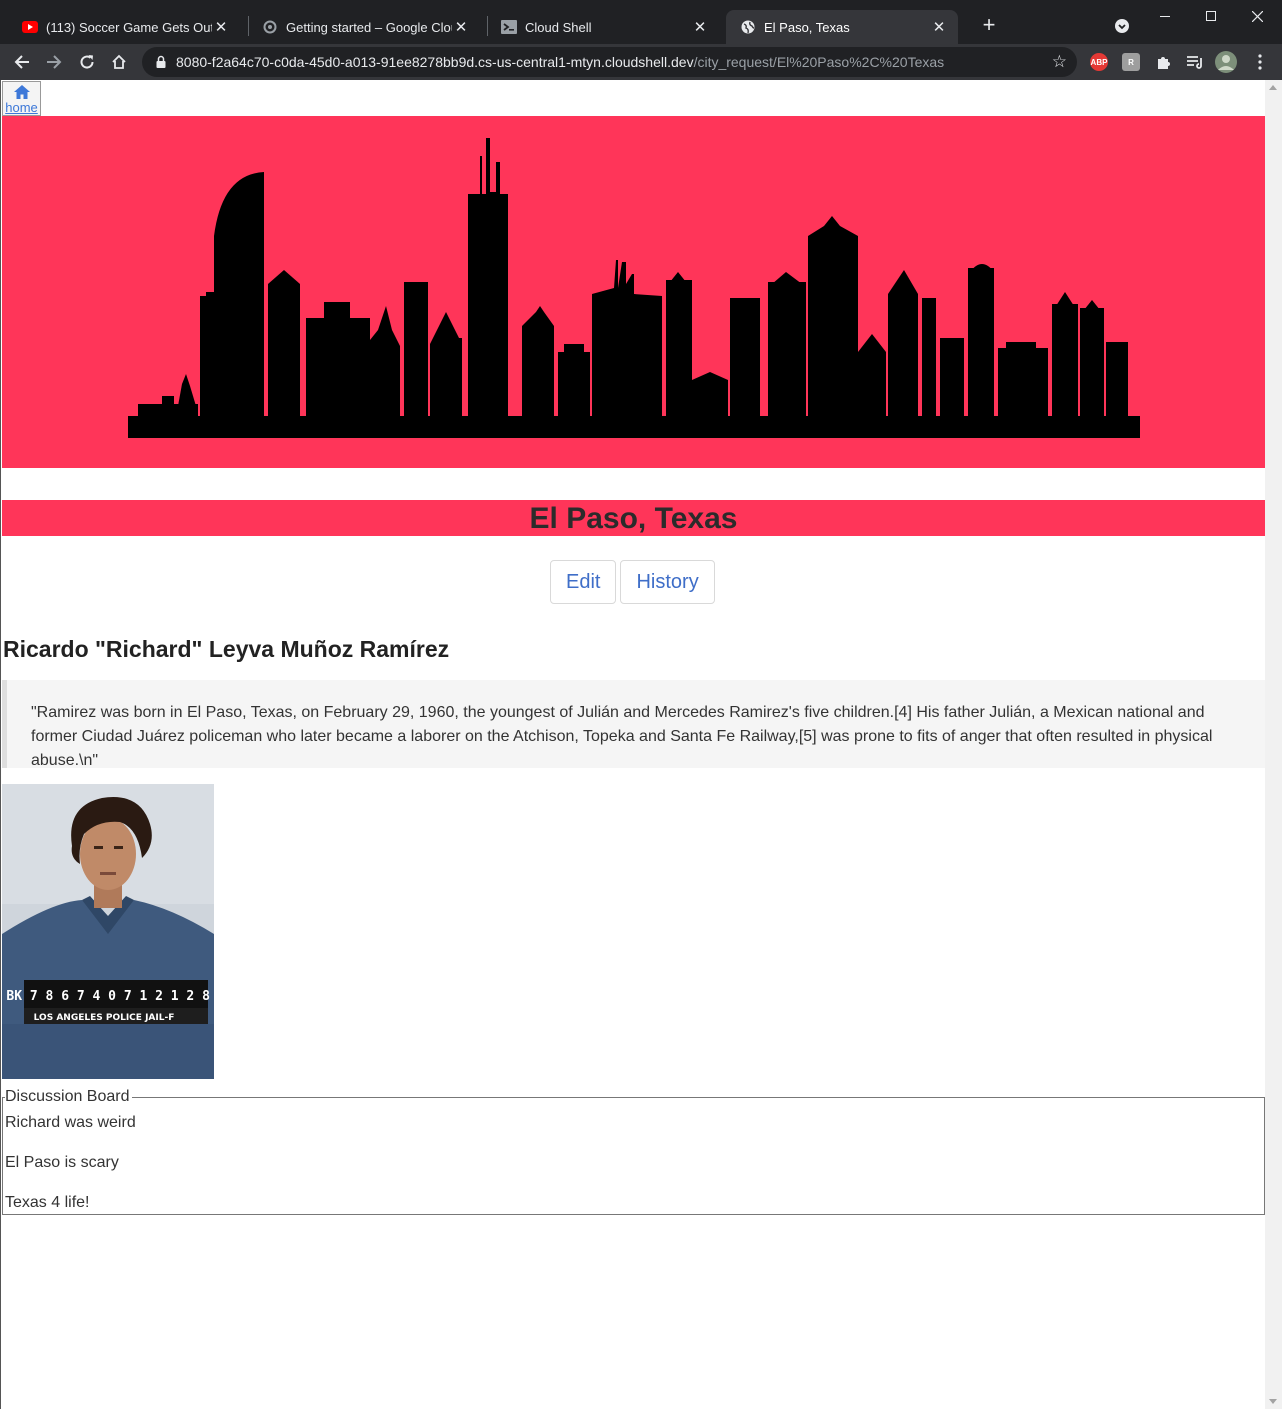 The width and height of the screenshot is (1282, 1409). I want to click on tab-google-cloud: Getting started – Google Cloud P ✕, so click(364, 27).